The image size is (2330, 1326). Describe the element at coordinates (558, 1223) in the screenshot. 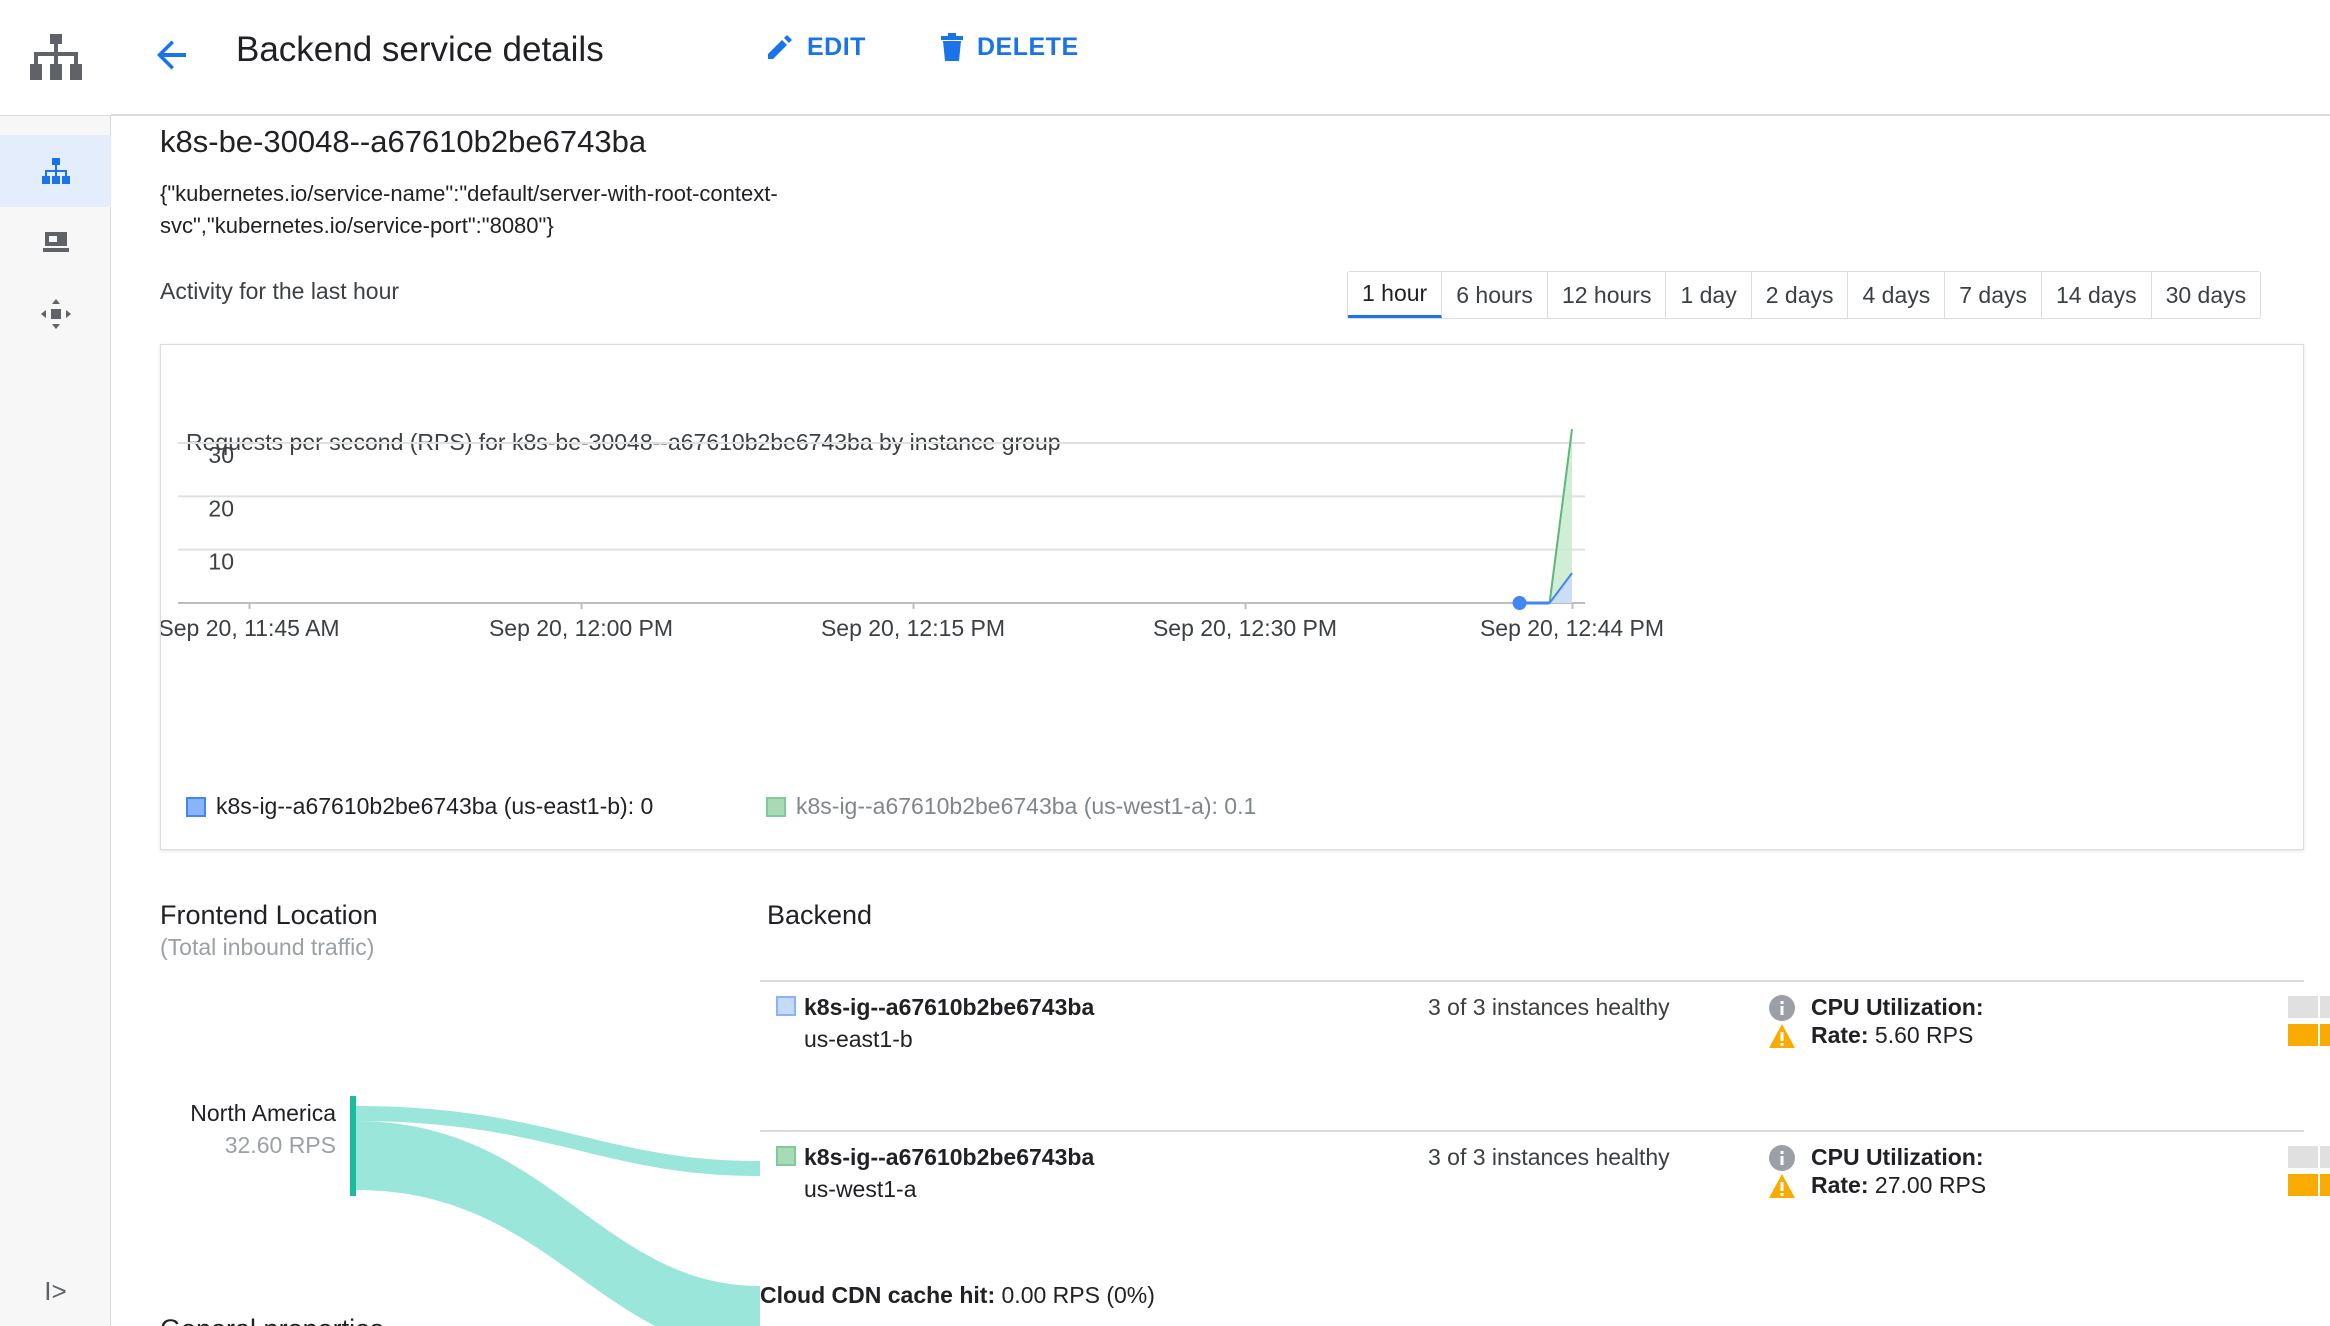

I see `flow-to-us-west1-a` at that location.